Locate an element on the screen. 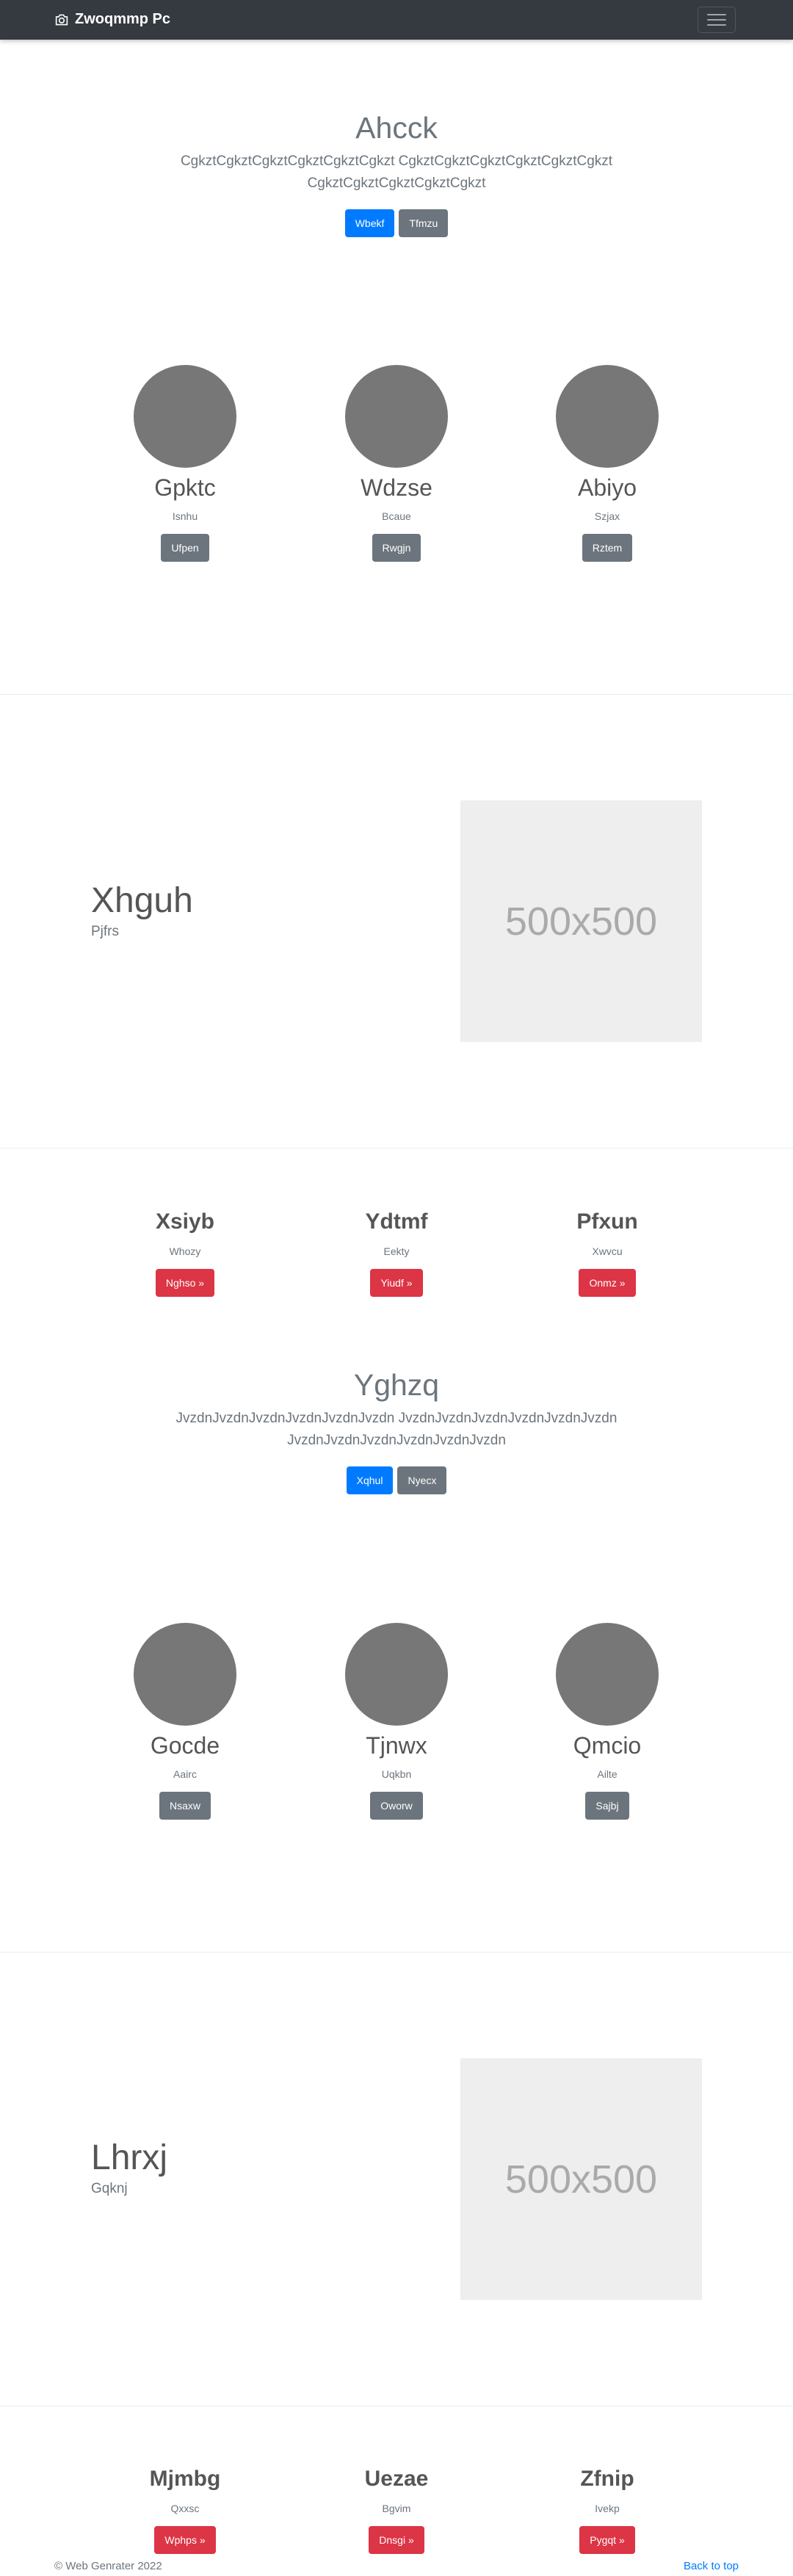  member-button: Rztem is located at coordinates (607, 548).